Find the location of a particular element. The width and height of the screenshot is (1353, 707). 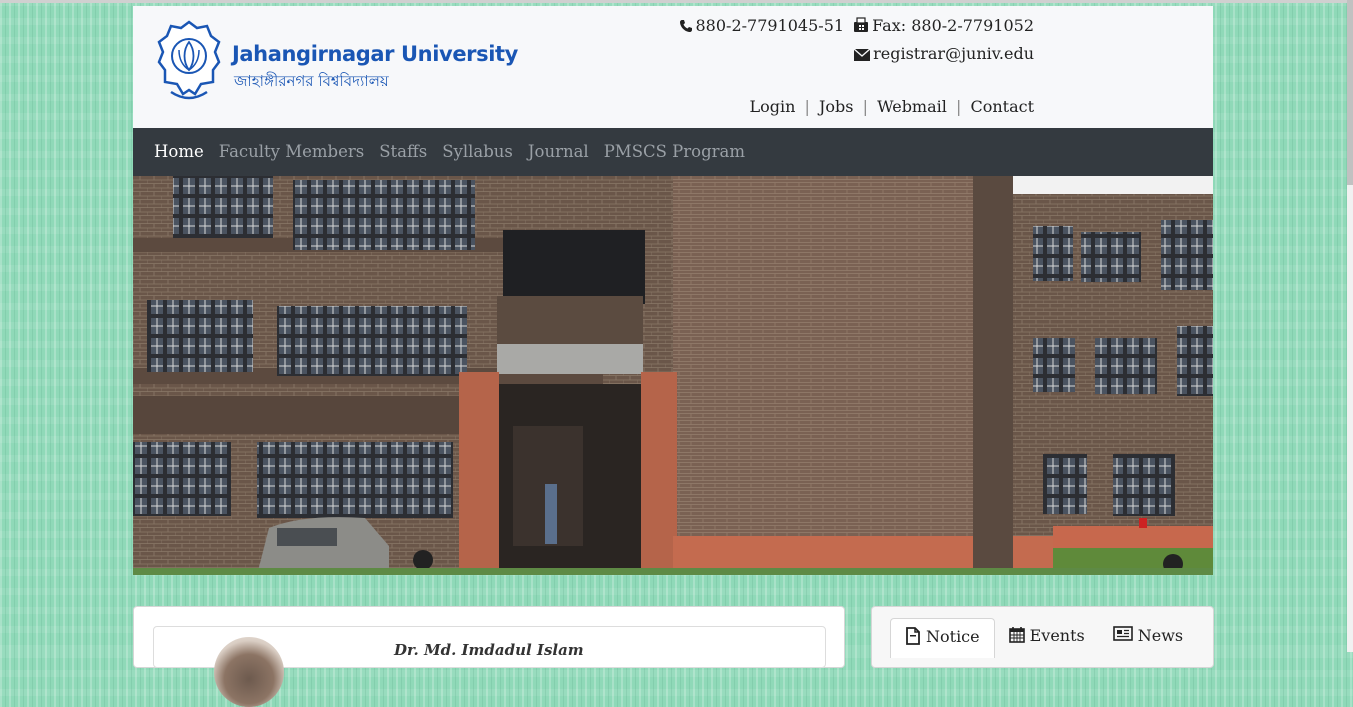

profile-inner-panel: Dr. Md. Imdadul Islam is located at coordinates (489, 666).